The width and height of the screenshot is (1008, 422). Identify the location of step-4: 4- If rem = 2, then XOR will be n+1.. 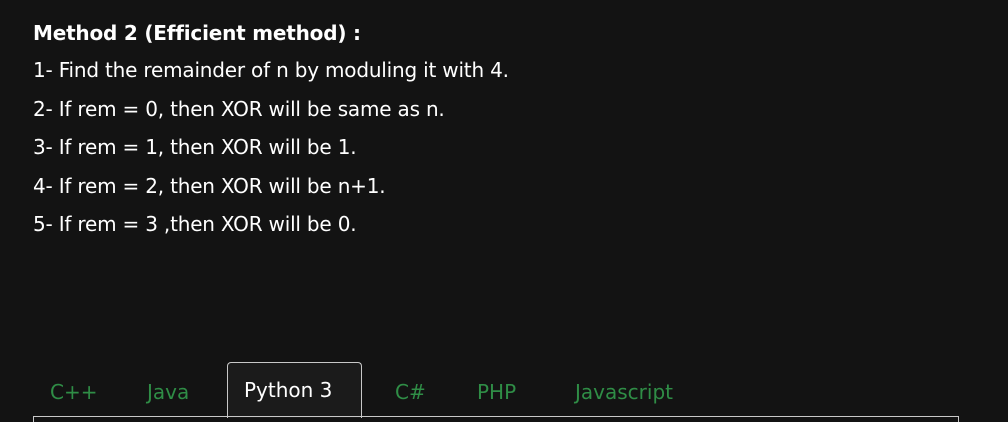
(209, 185).